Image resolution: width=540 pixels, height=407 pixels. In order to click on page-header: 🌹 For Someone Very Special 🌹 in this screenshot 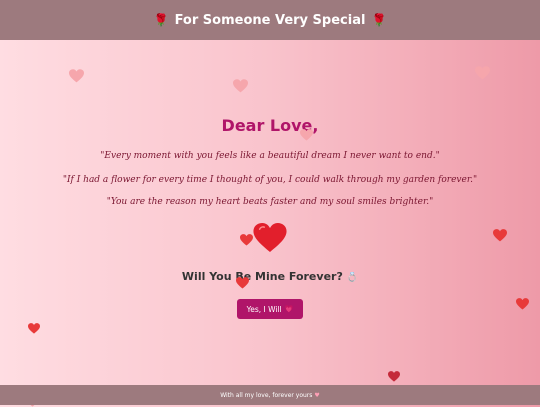, I will do `click(270, 20)`.